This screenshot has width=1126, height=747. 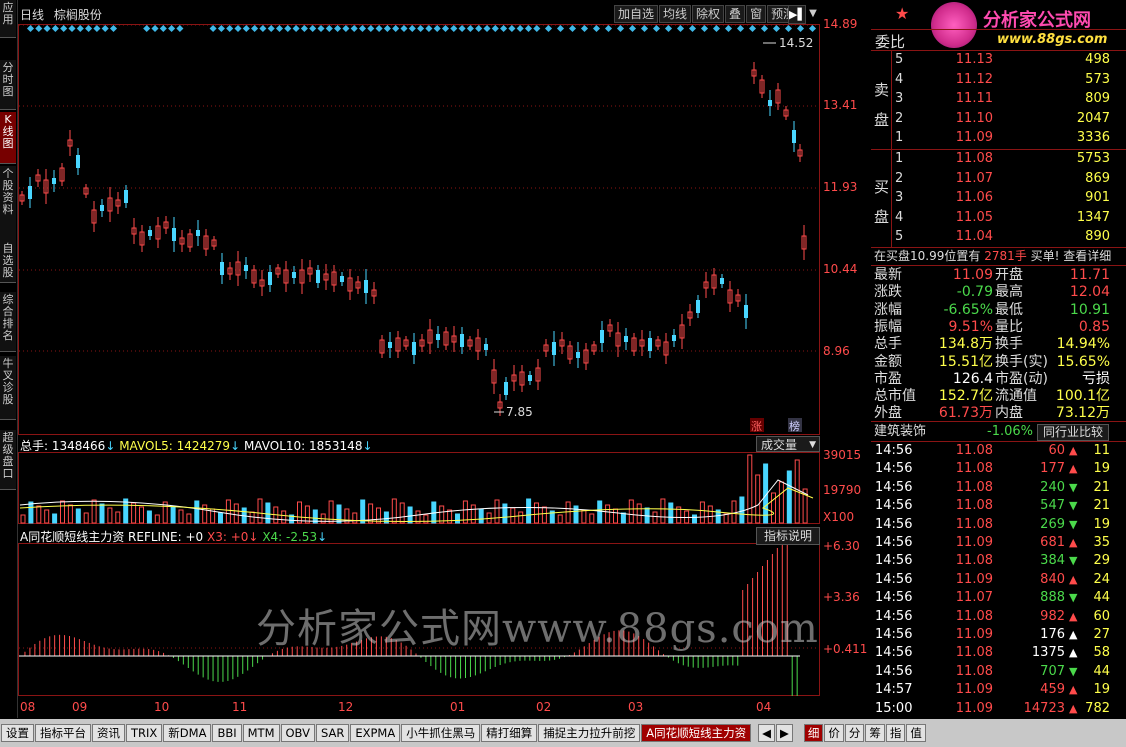 What do you see at coordinates (187, 733) in the screenshot?
I see `bottom-tab-4: 新DMA` at bounding box center [187, 733].